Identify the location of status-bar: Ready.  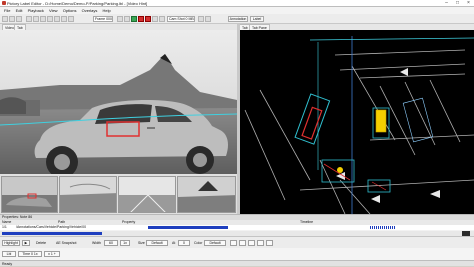
(237, 263).